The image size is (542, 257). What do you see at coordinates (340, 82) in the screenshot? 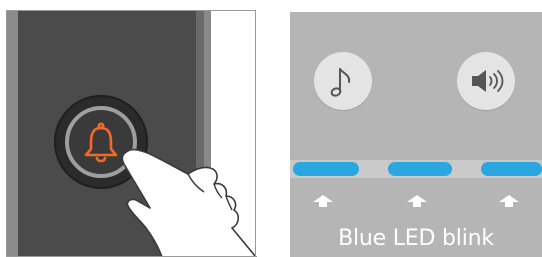
I see `music-note-icon` at bounding box center [340, 82].